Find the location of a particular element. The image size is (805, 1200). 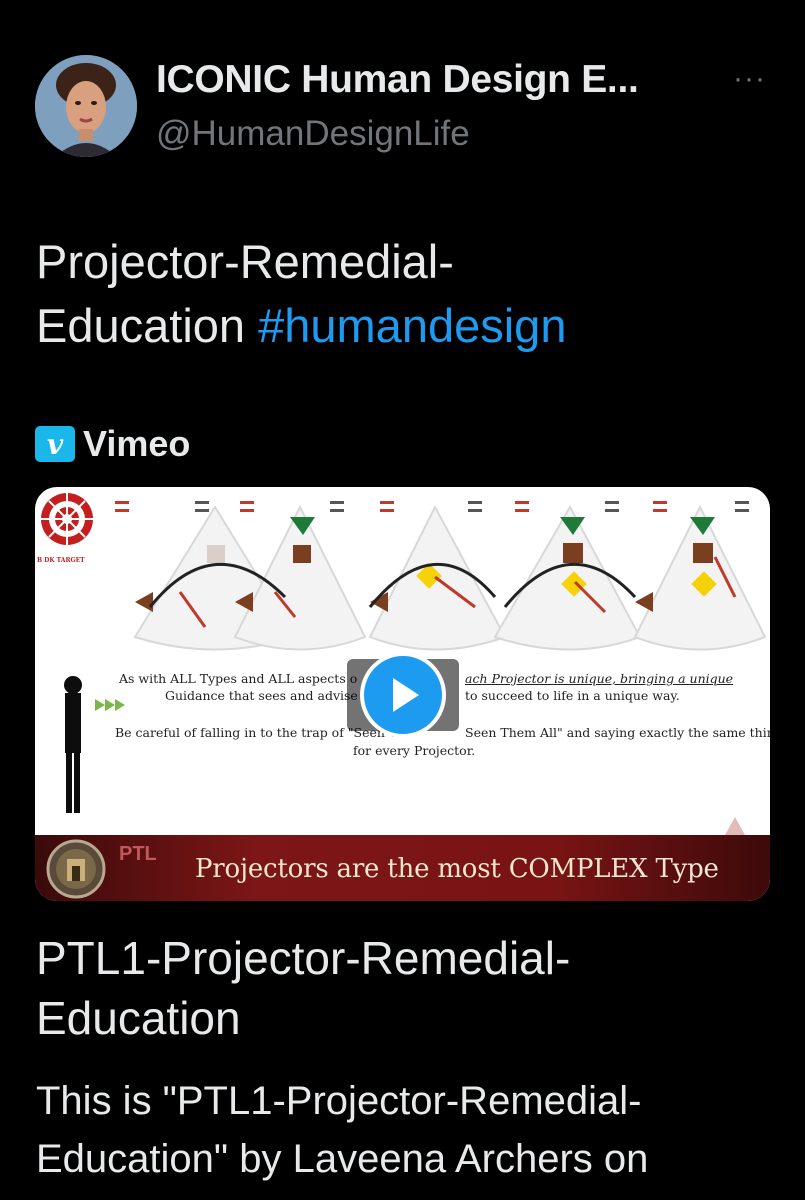

card-desc-line2: Education" by Laveena Archers on is located at coordinates (342, 1159).